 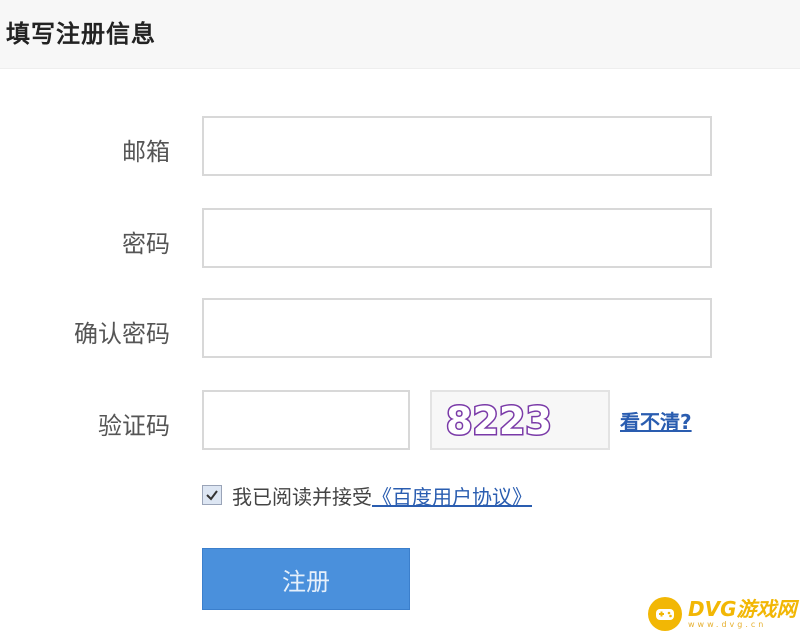 What do you see at coordinates (146, 244) in the screenshot?
I see `password-label: 密码` at bounding box center [146, 244].